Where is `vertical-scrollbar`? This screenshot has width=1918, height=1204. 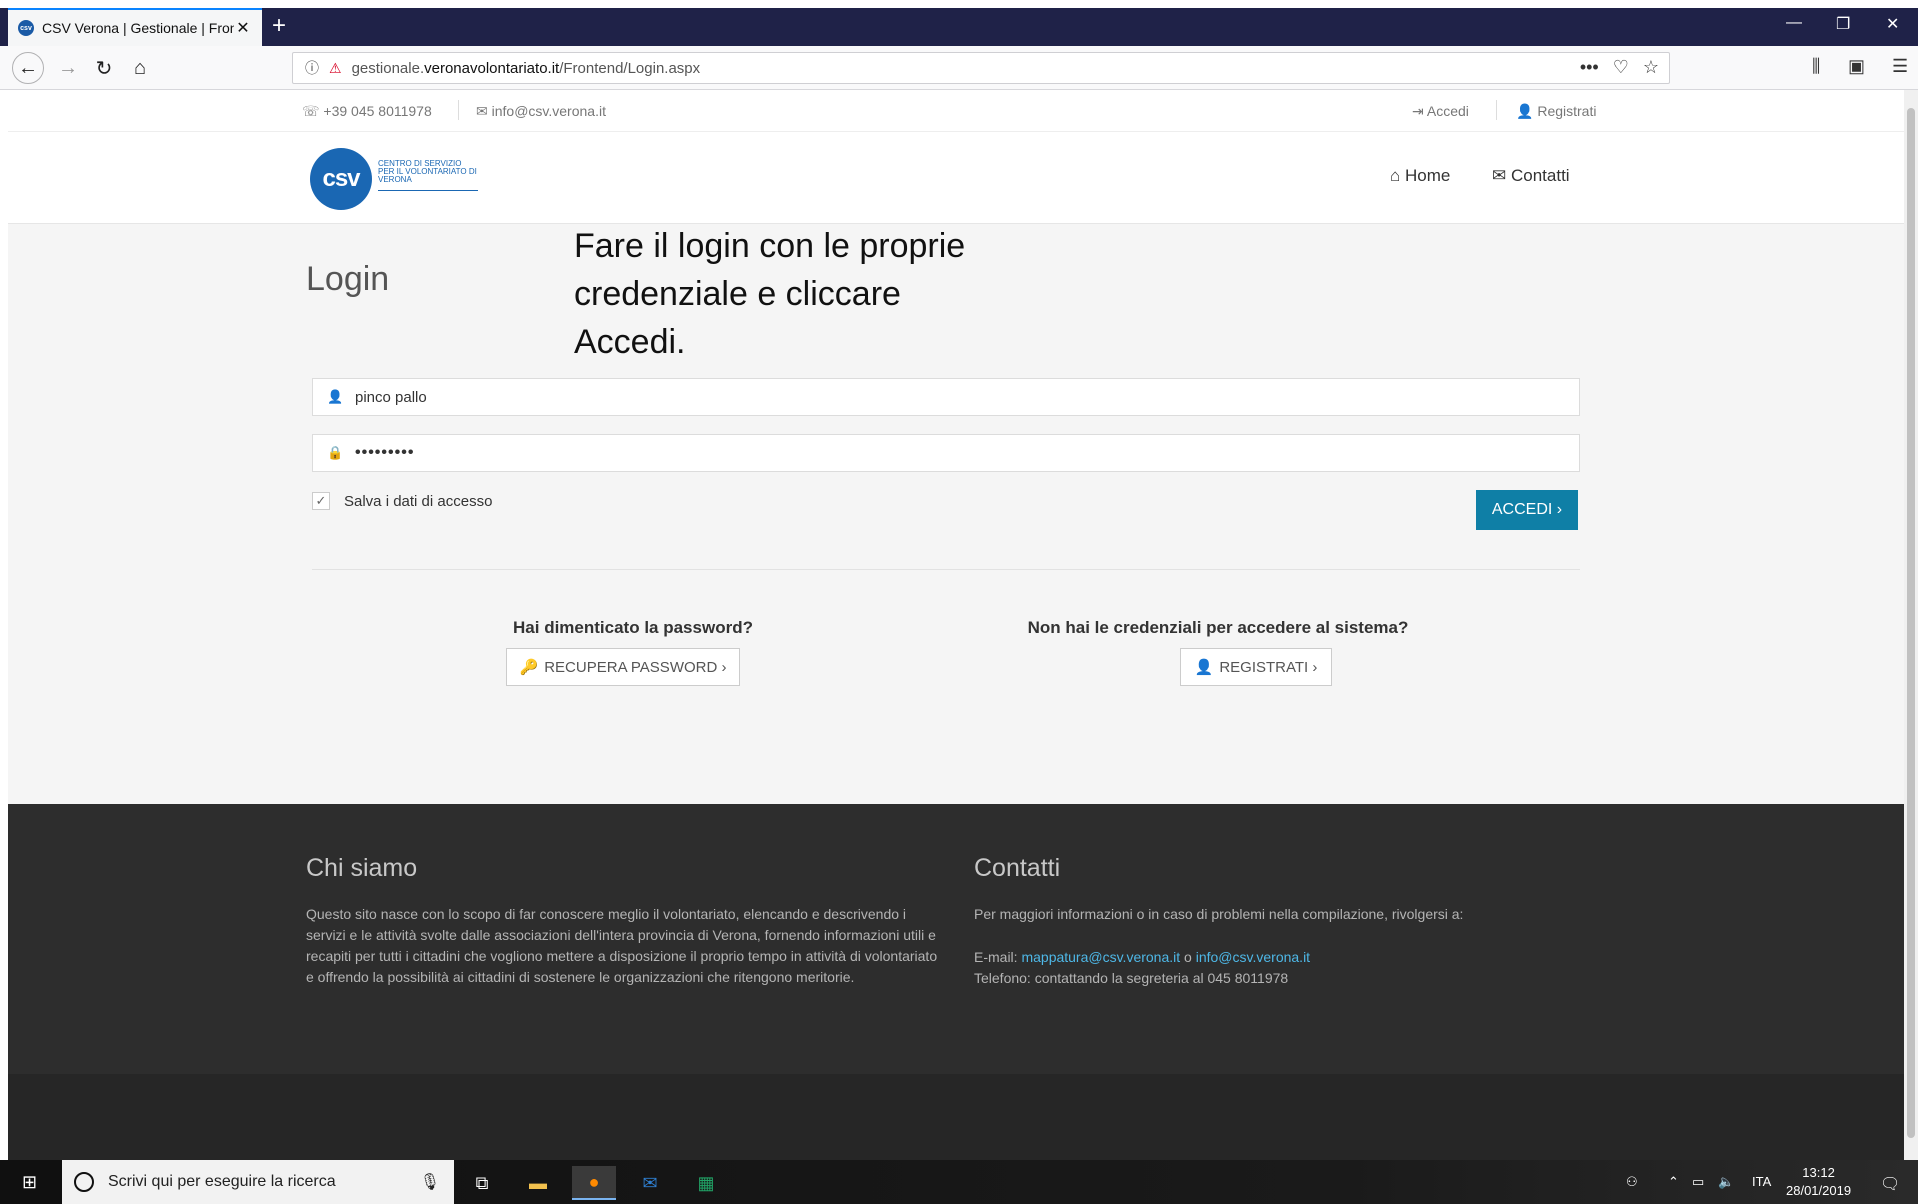 vertical-scrollbar is located at coordinates (1911, 625).